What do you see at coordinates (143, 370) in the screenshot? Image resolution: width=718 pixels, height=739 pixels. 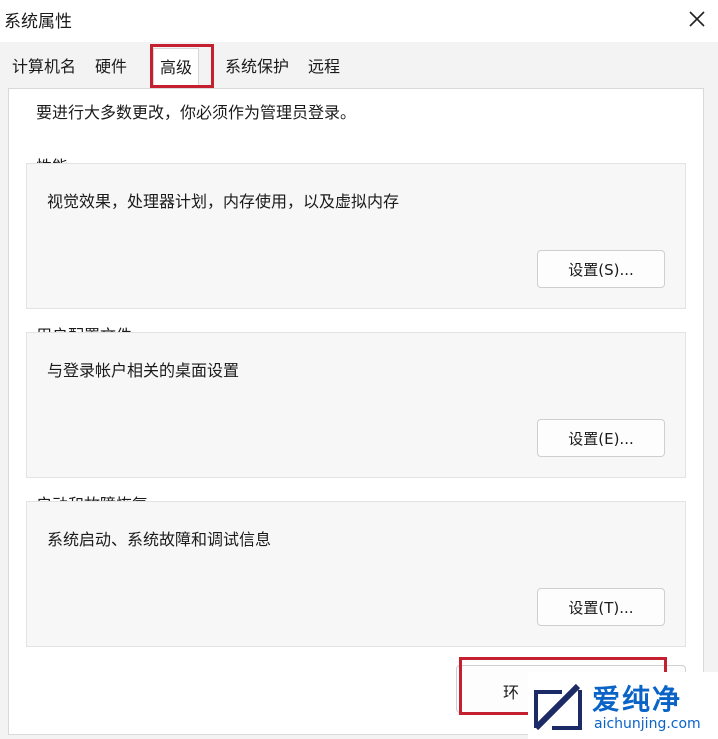 I see `user-profiles-description: 与登录帐户相关的桌面设置` at bounding box center [143, 370].